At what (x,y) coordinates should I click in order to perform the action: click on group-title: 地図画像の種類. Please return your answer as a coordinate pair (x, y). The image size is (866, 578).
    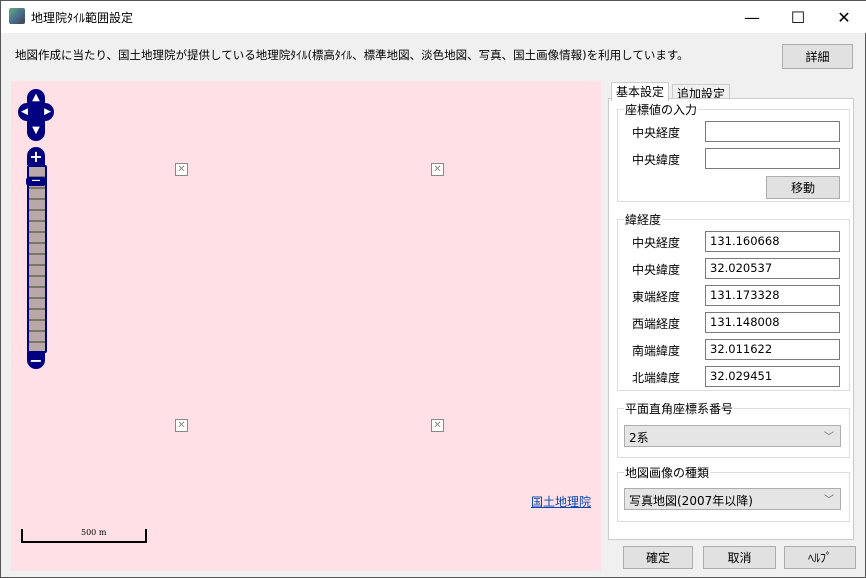
    Looking at the image, I should click on (667, 472).